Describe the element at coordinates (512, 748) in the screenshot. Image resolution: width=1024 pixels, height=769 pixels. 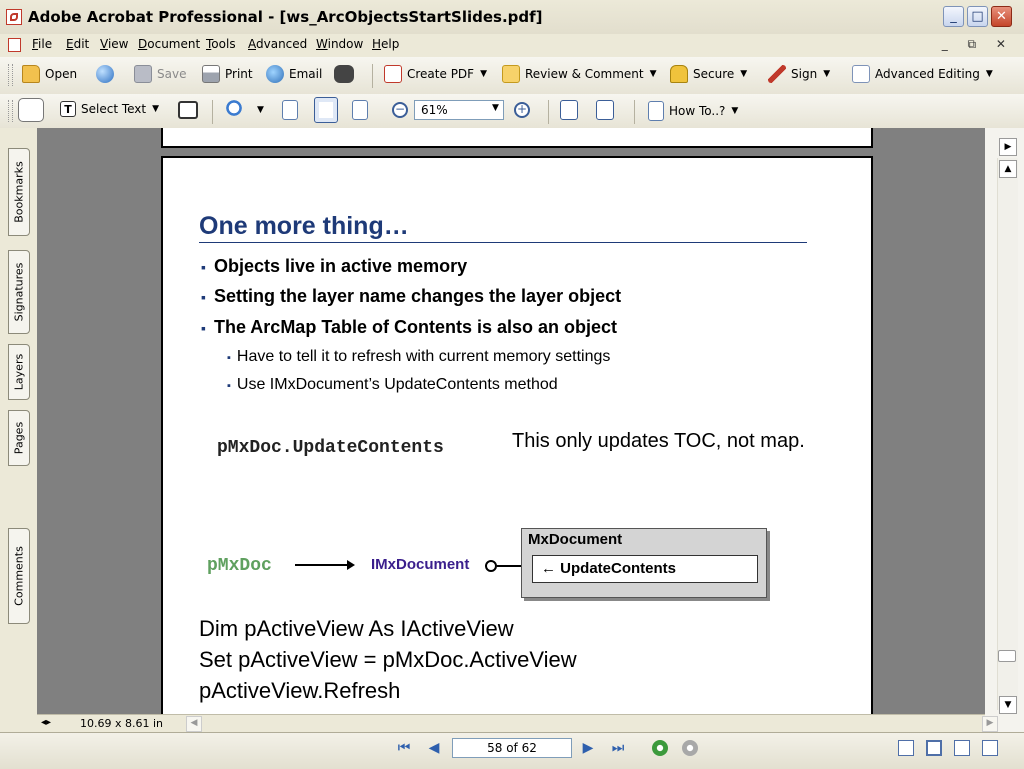
I see `page-number-field: 58 of 62` at that location.